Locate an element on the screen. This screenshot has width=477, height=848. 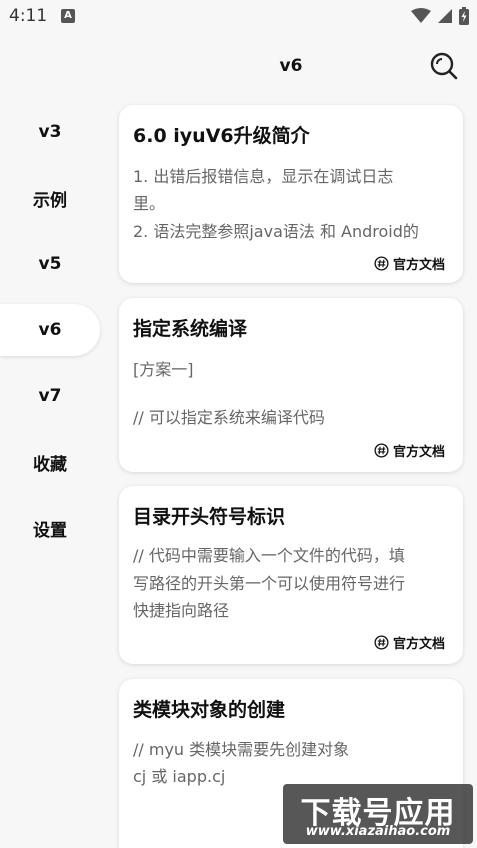
sidebar-item-examples: 示例 is located at coordinates (50, 198).